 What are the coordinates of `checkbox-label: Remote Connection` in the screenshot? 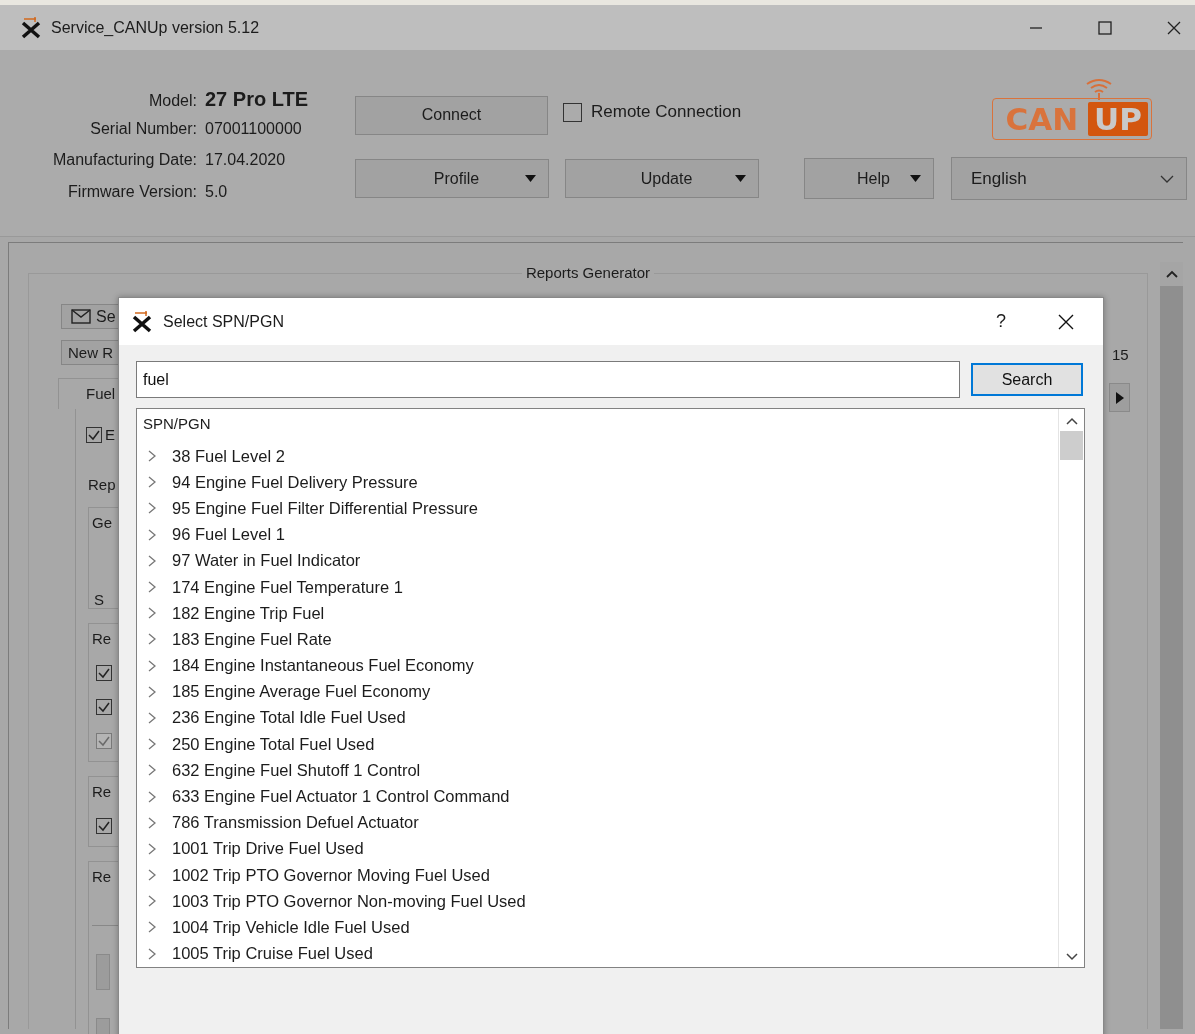 It's located at (666, 112).